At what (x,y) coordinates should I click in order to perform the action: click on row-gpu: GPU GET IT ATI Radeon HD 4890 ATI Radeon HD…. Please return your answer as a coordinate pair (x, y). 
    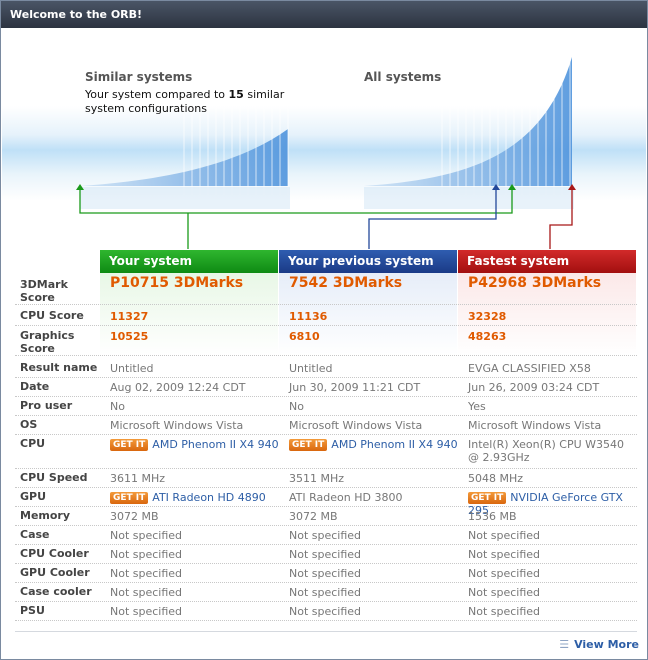
    Looking at the image, I should click on (326, 502).